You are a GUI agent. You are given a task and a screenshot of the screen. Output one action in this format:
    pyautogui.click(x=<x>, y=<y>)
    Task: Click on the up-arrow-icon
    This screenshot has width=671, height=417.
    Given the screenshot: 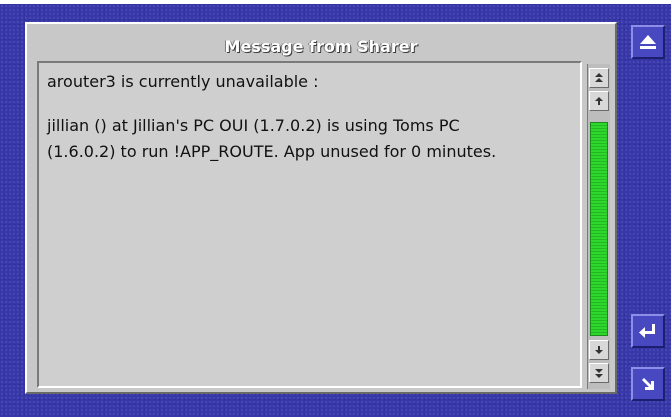 What is the action you would take?
    pyautogui.click(x=599, y=101)
    